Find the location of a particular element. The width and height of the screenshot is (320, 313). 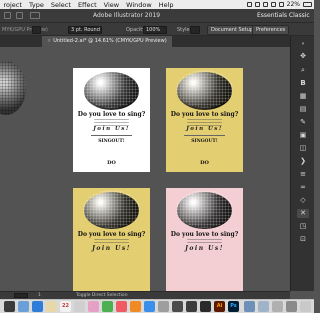

image-icon: ▣ is located at coordinates (303, 135).